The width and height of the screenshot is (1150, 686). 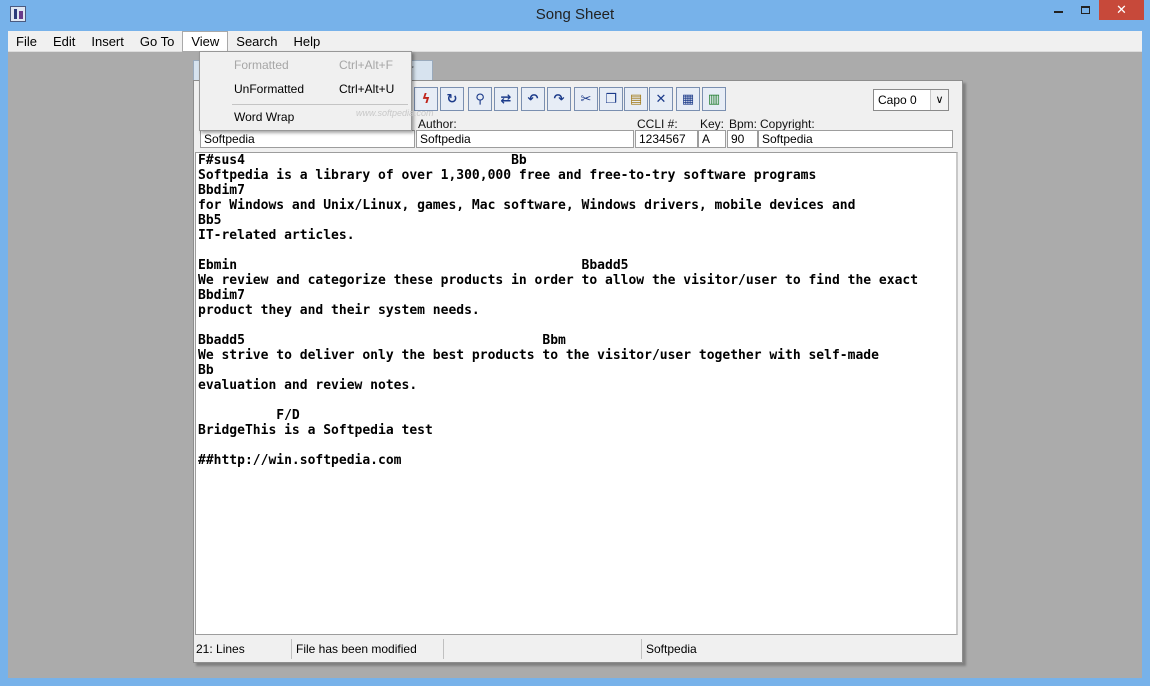 I want to click on word-wrap-label: Word Wrap, so click(x=264, y=117).